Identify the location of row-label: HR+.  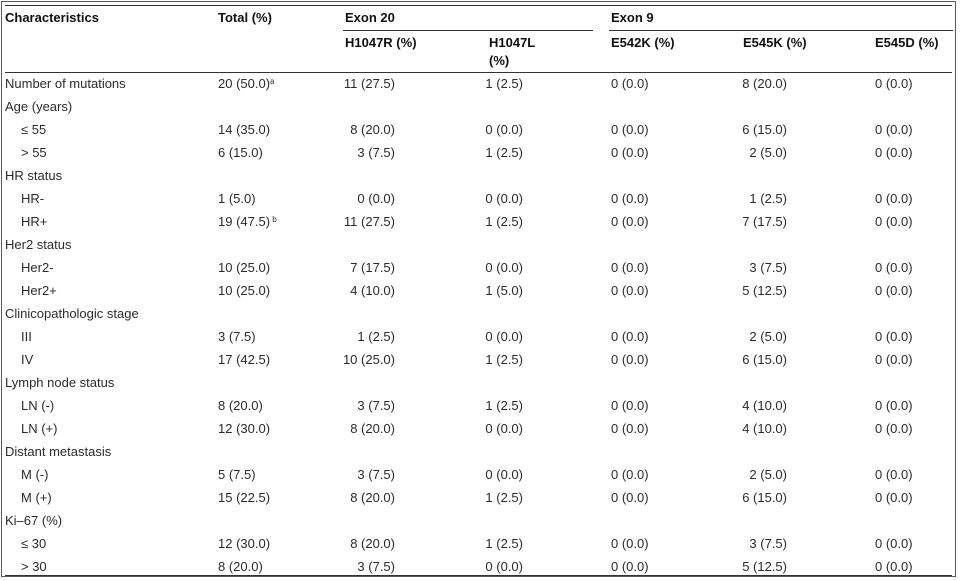
(34, 221).